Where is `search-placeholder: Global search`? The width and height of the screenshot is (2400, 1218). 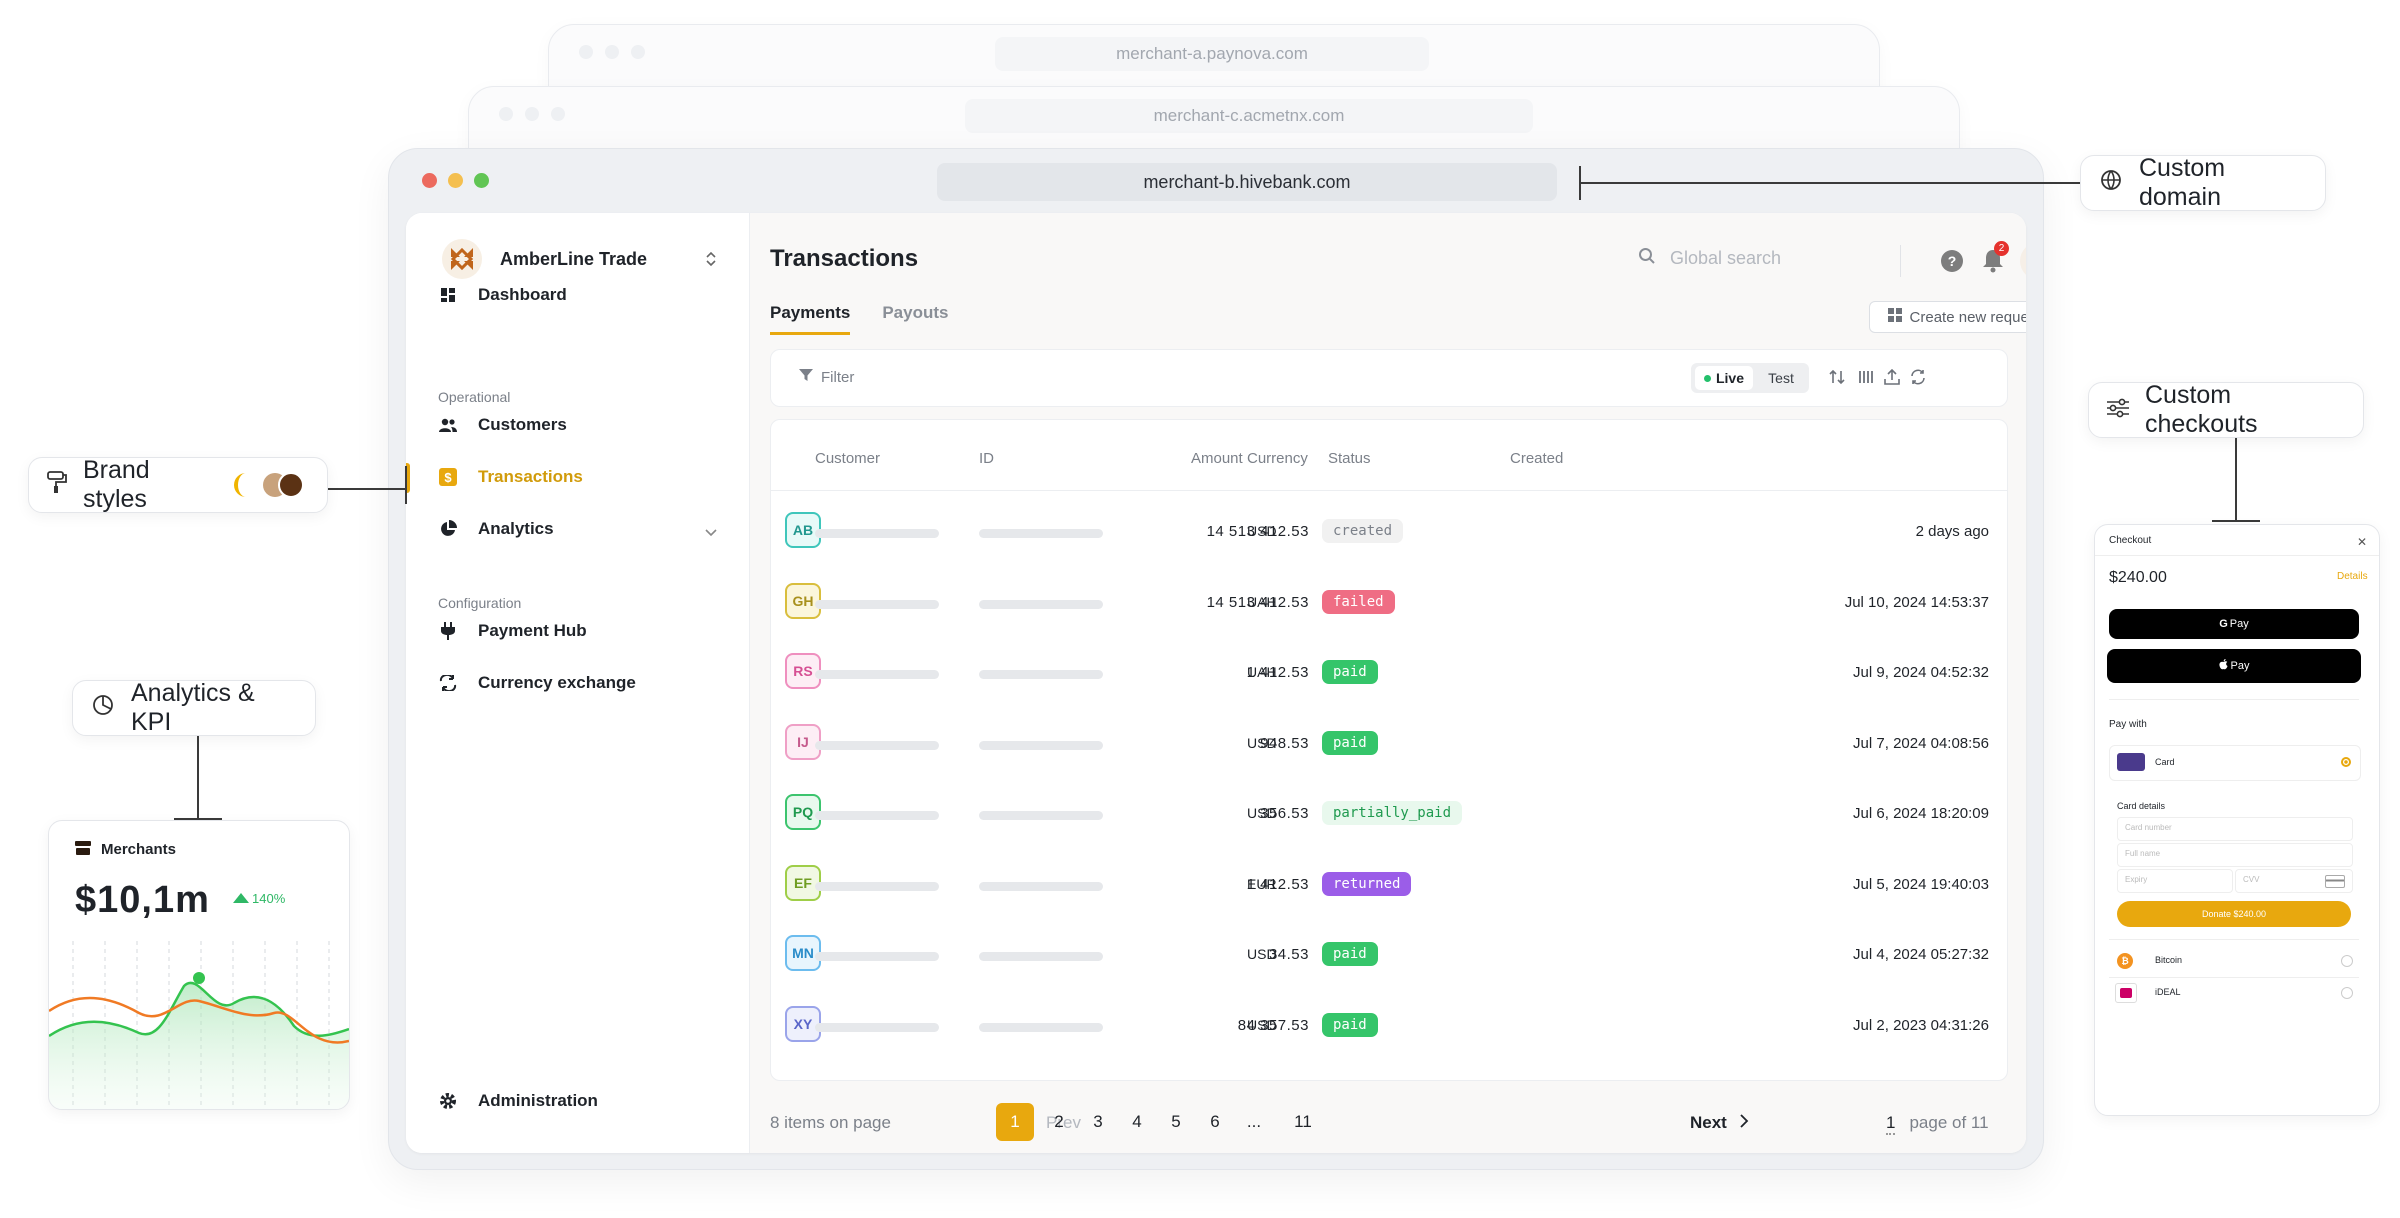 search-placeholder: Global search is located at coordinates (1726, 258).